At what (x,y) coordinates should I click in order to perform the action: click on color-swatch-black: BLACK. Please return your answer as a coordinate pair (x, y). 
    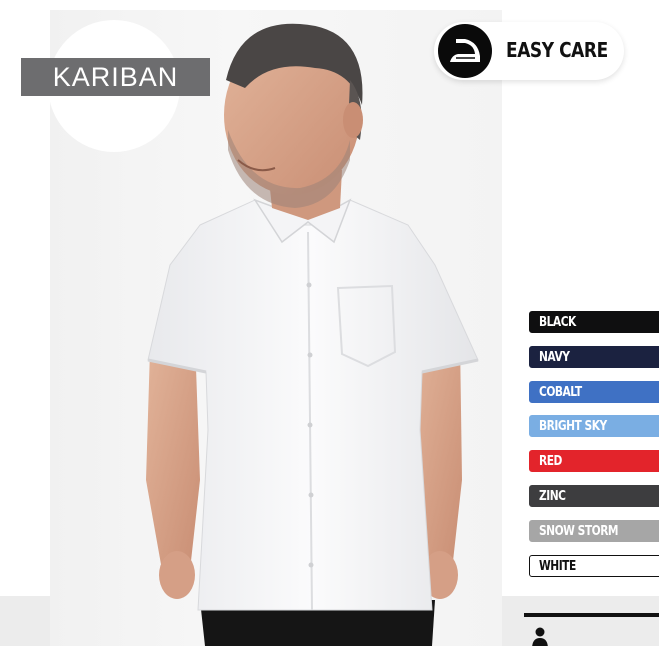
    Looking at the image, I should click on (594, 322).